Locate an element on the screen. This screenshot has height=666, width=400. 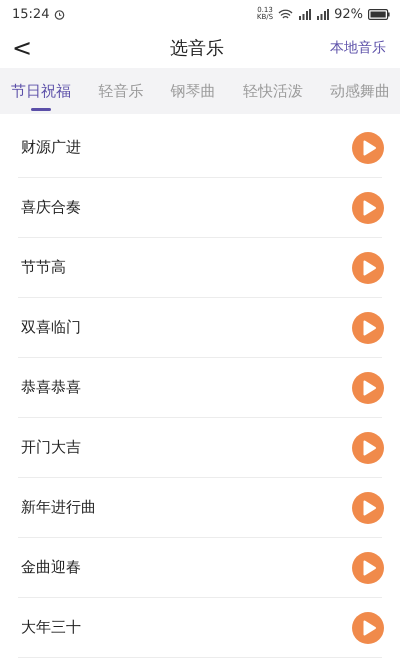
category-tab: 动感舞曲 is located at coordinates (360, 91).